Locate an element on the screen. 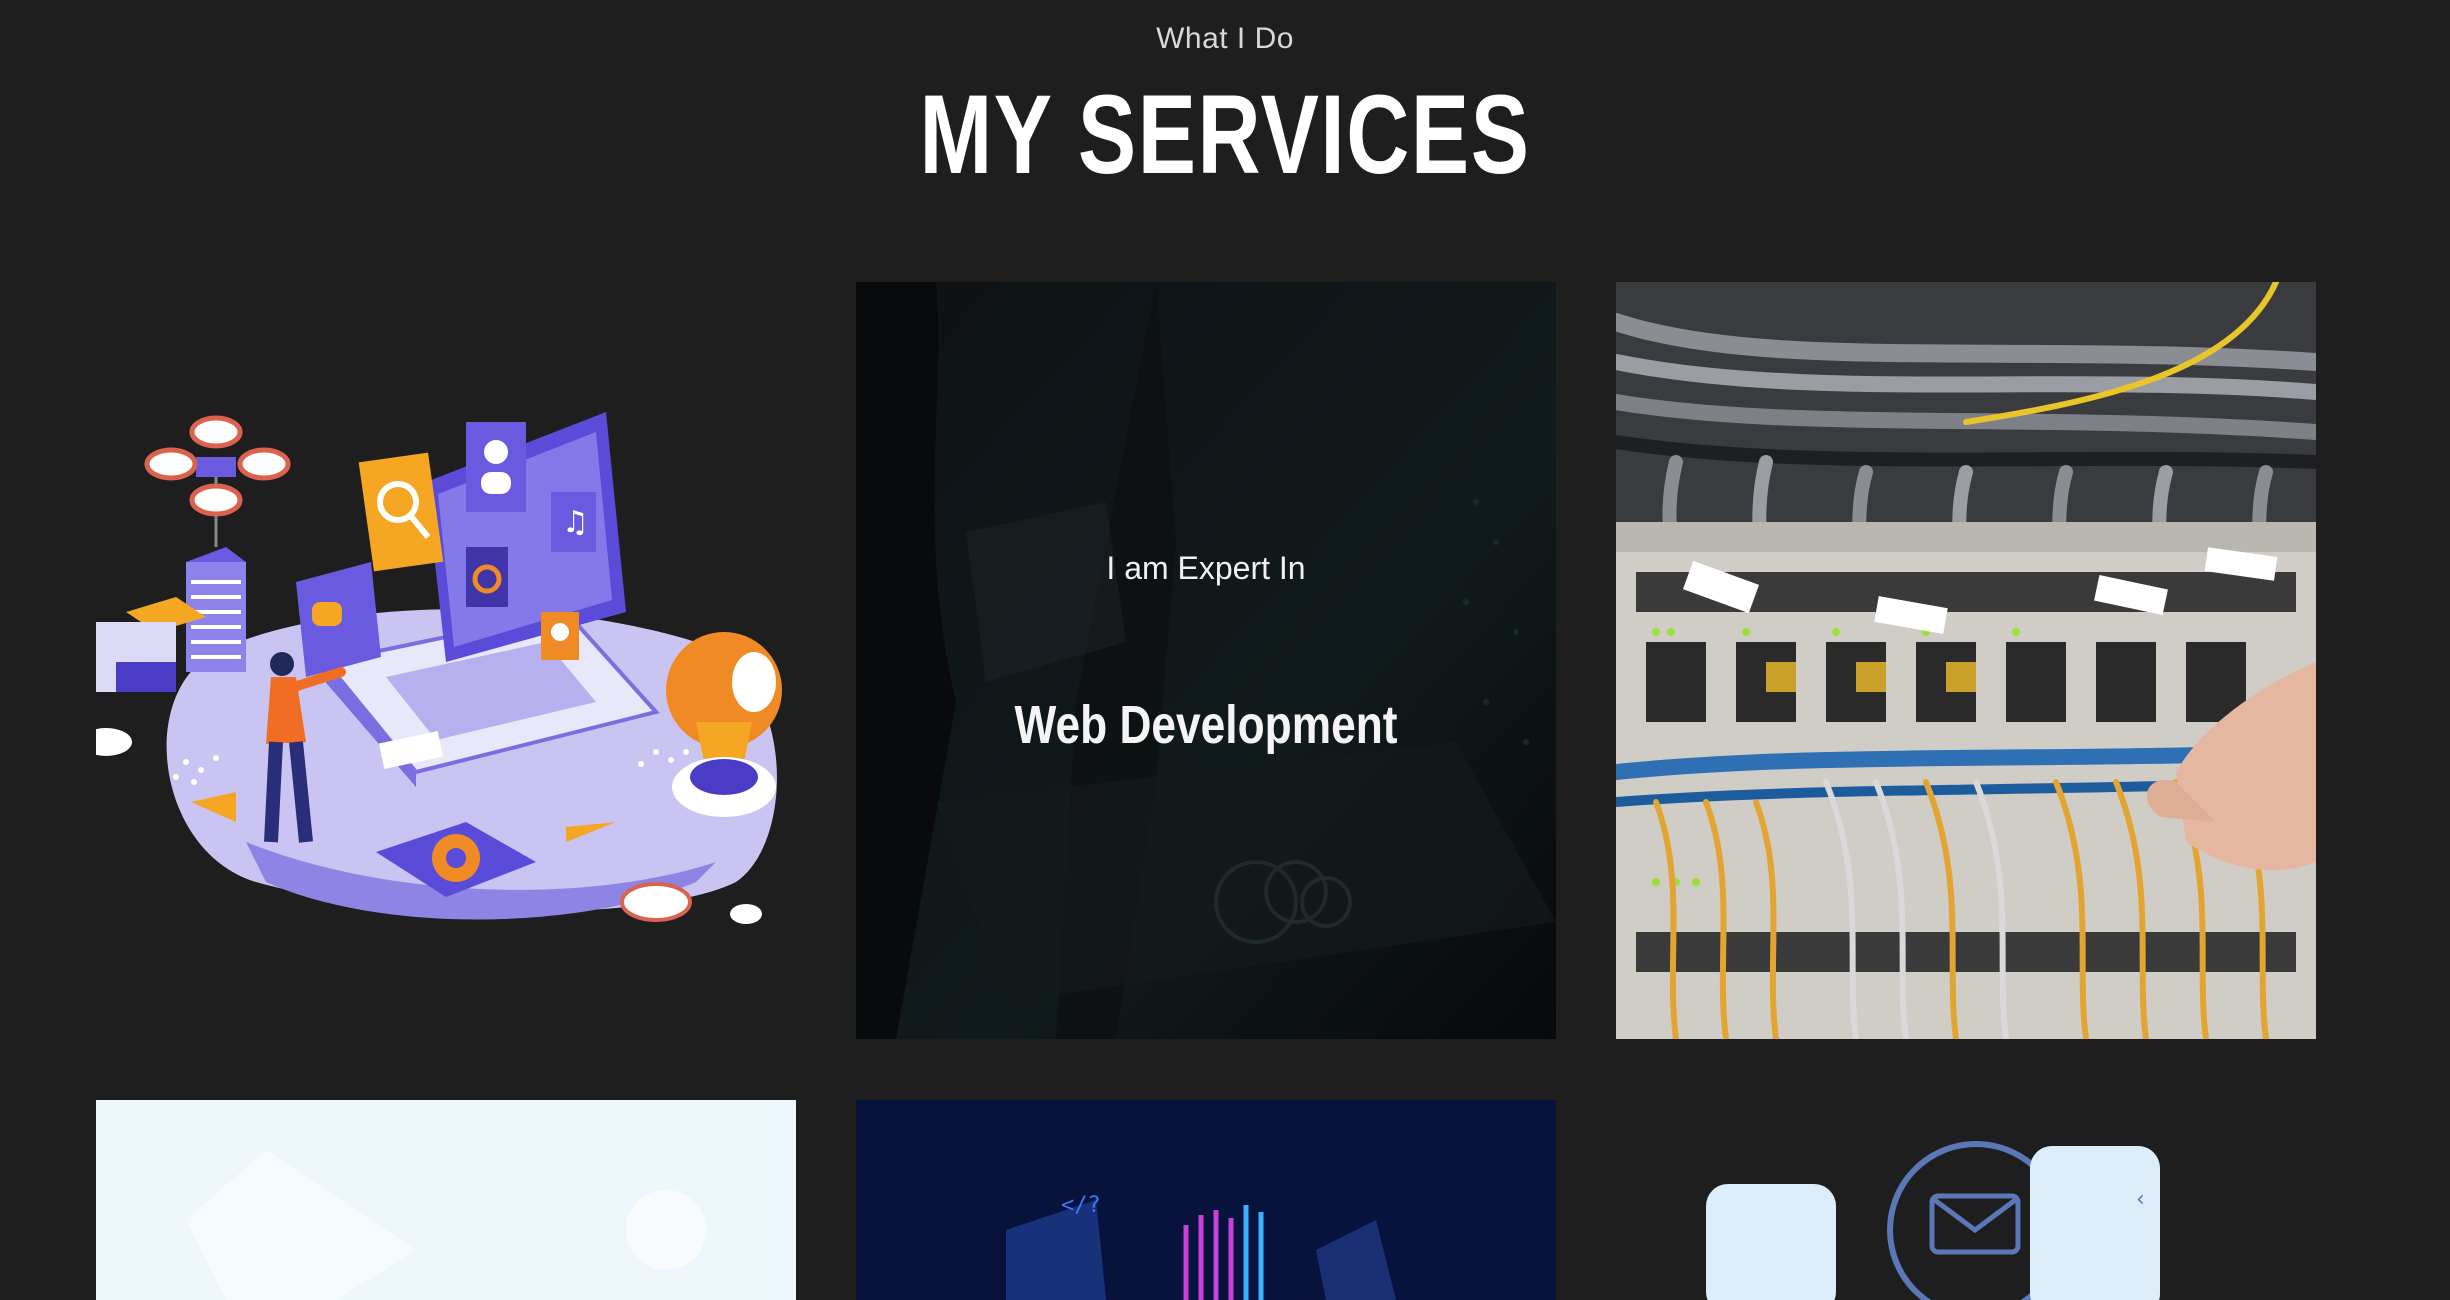 The image size is (2450, 1300). service-card-mobile is located at coordinates (446, 1200).